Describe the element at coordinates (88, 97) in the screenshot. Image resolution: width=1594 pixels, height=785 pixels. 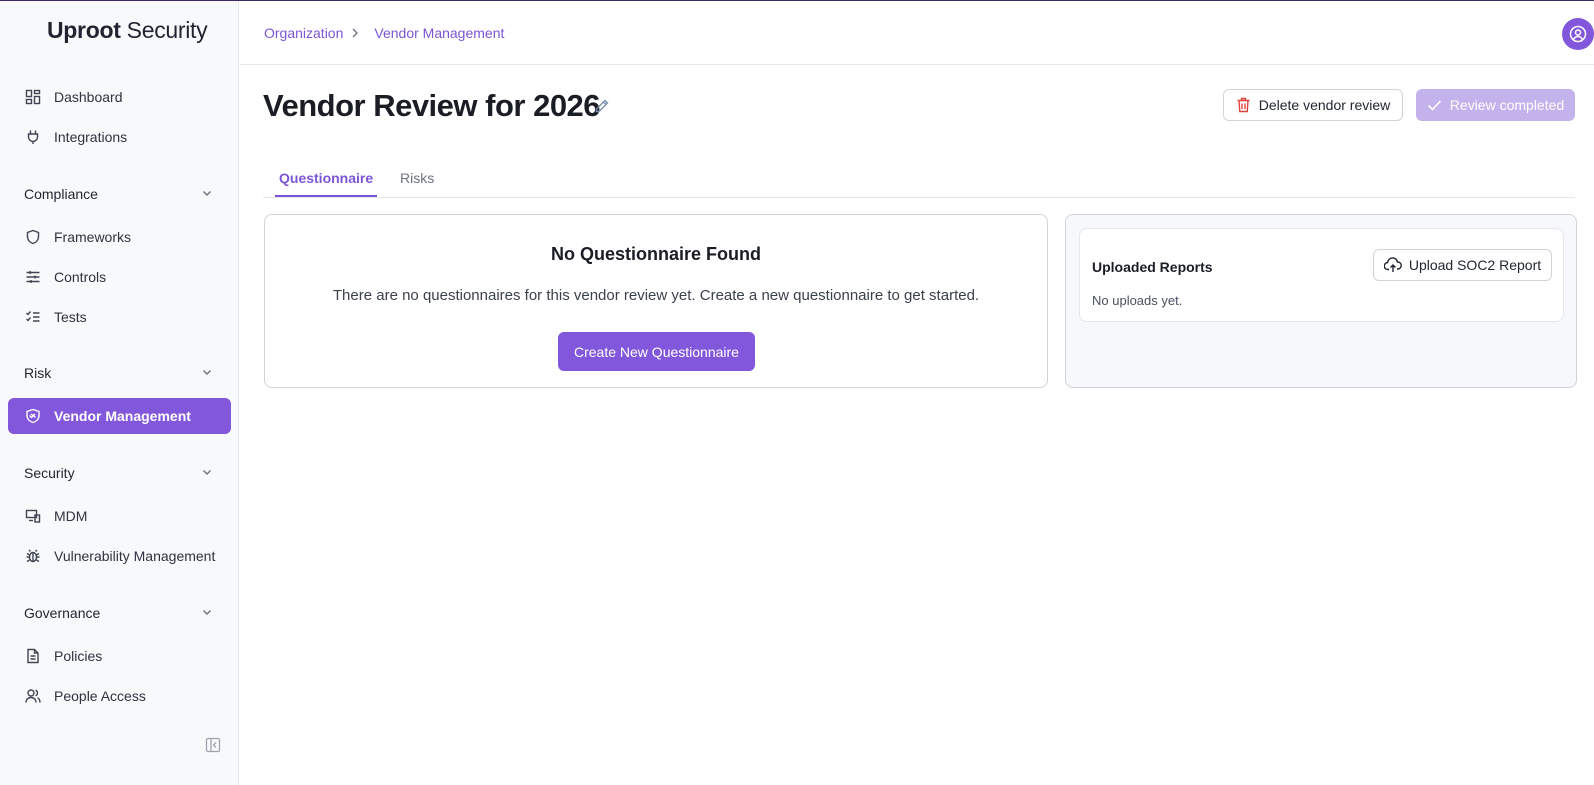
I see `sidebar-item-label: Dashboard` at that location.